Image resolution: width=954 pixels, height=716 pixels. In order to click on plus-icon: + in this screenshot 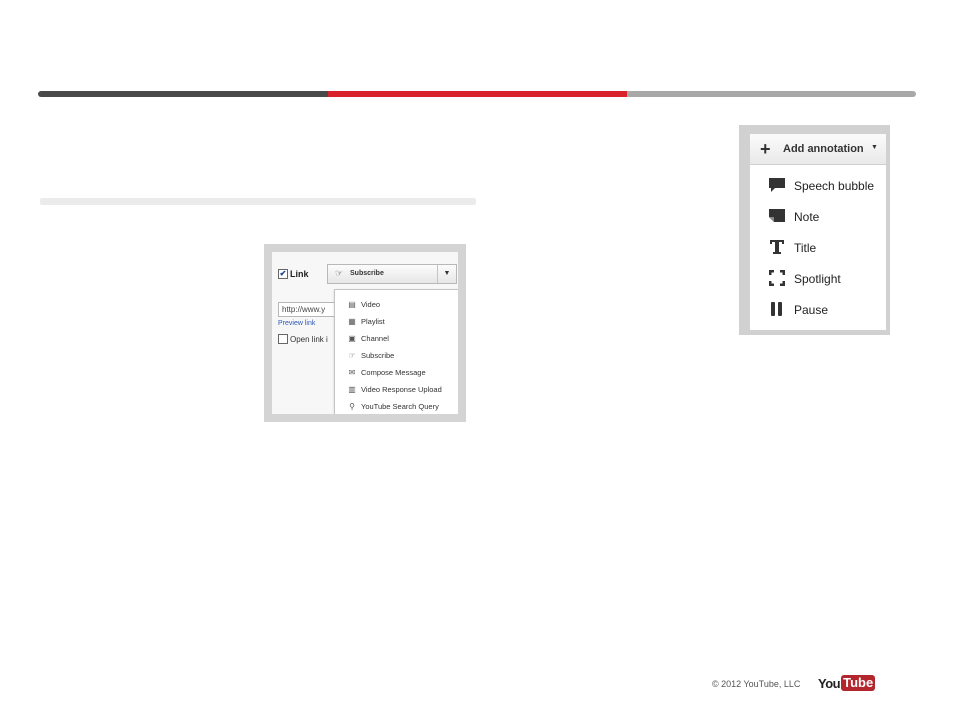, I will do `click(765, 149)`.